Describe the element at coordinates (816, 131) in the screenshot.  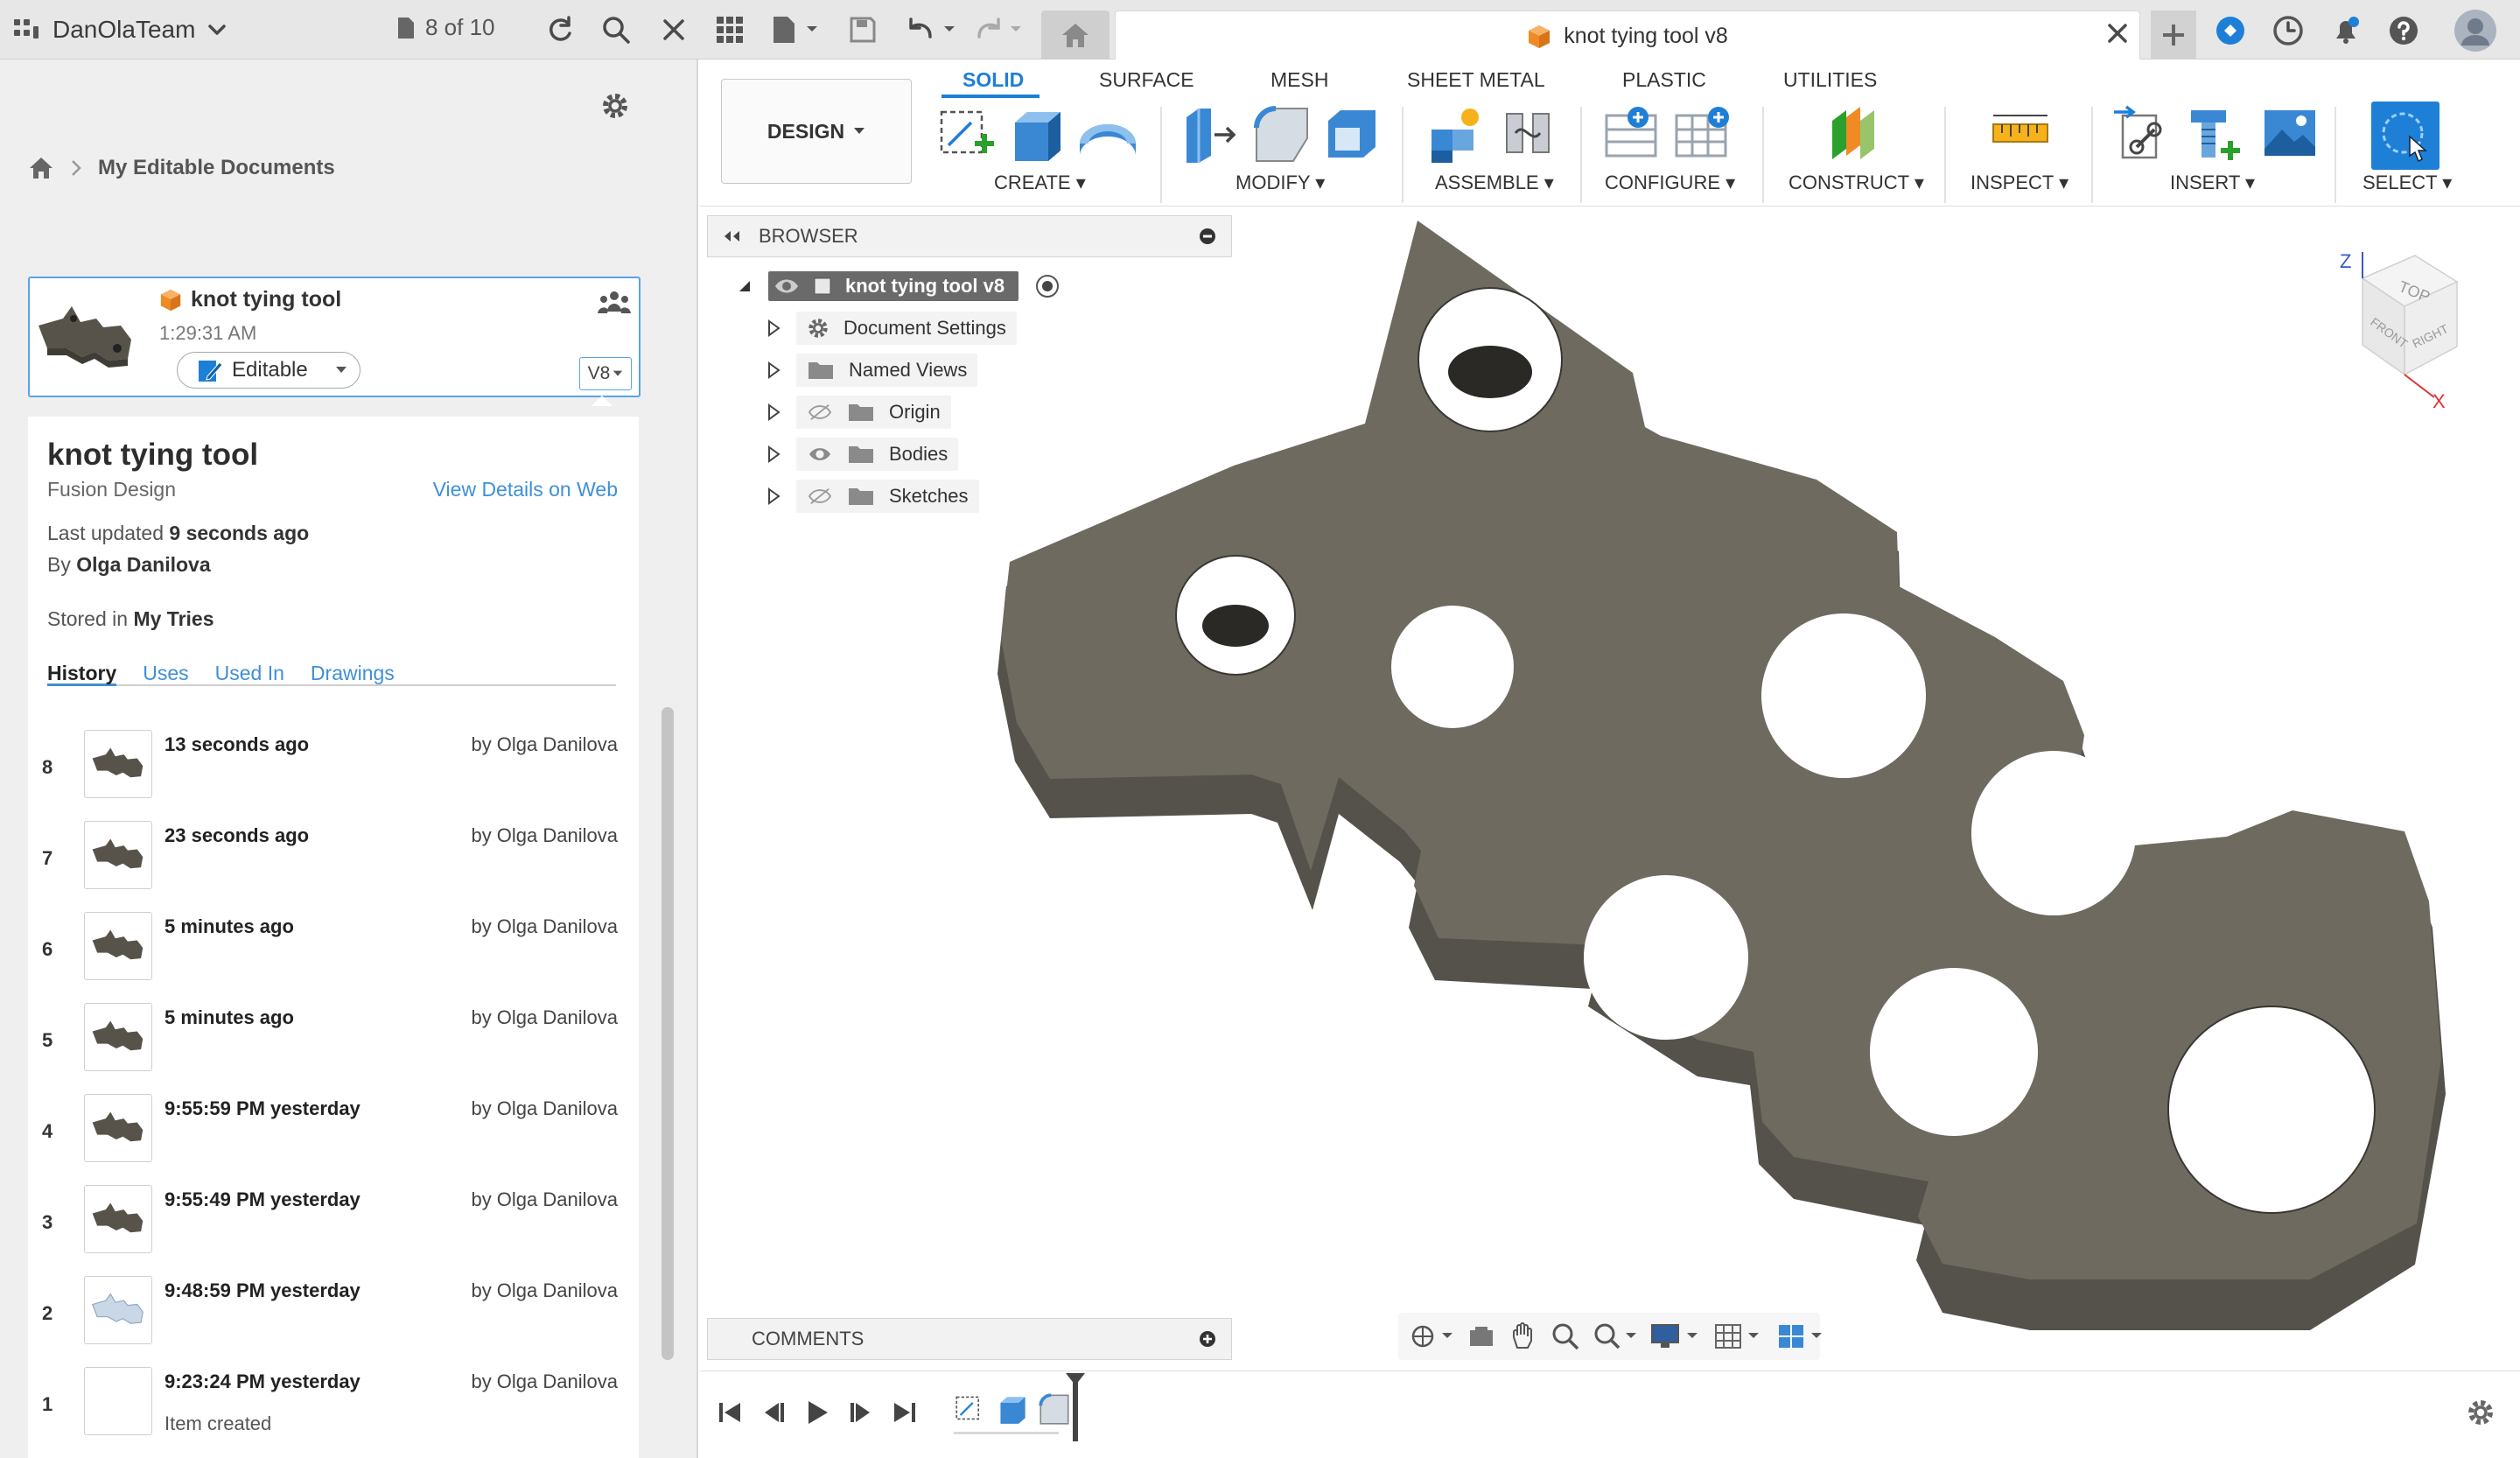
I see `workspace-switcher: DESIGN` at that location.